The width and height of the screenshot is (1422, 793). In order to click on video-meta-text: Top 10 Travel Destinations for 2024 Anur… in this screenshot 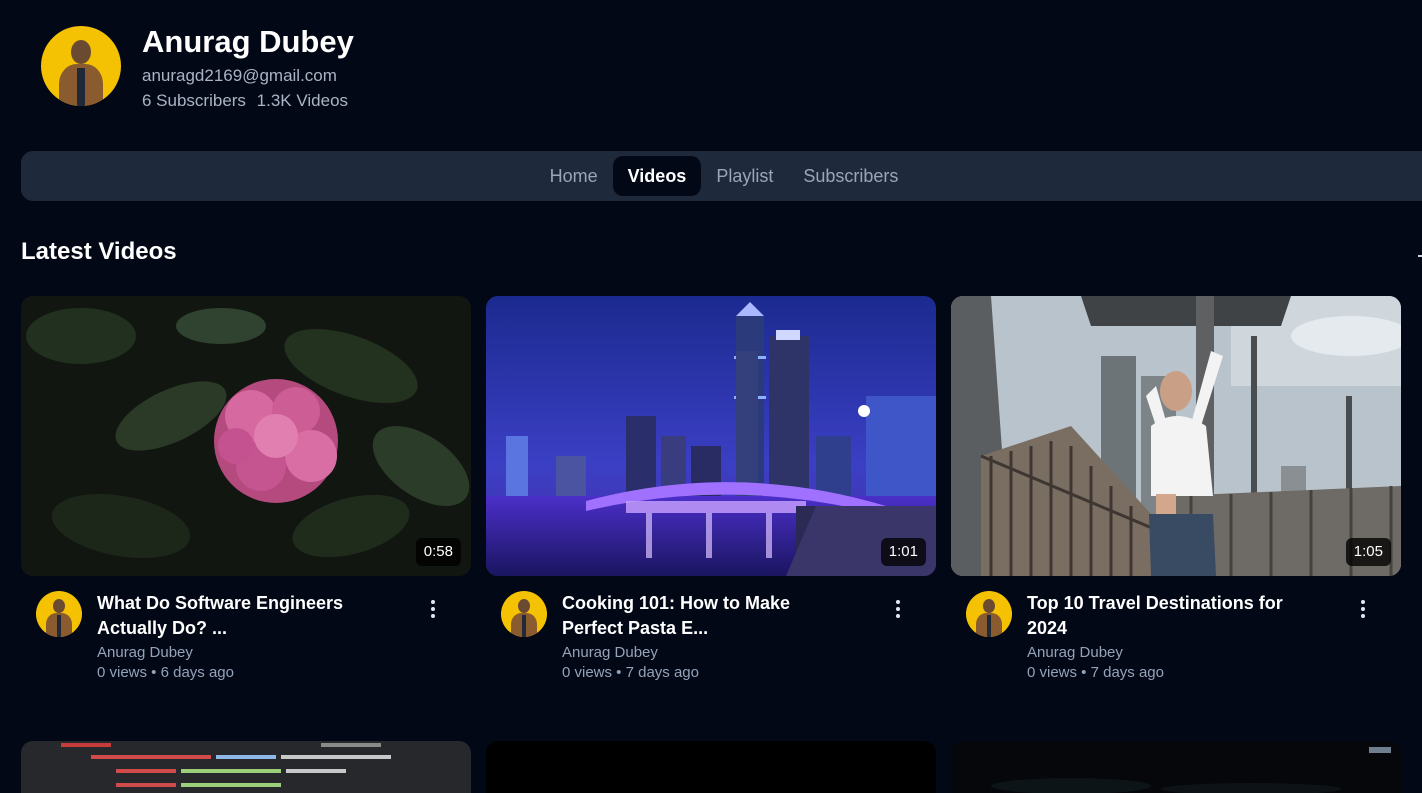, I will do `click(1172, 637)`.